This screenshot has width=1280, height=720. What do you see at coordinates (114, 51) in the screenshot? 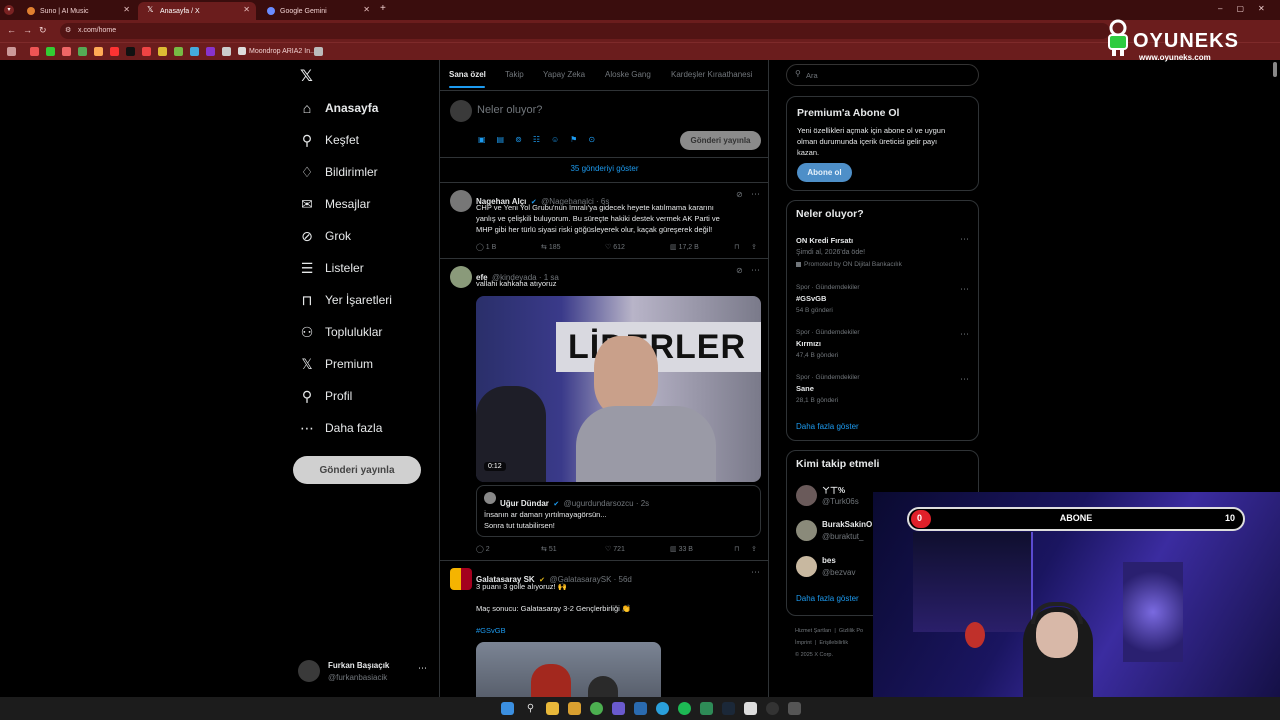
I see `youtube-icon` at bounding box center [114, 51].